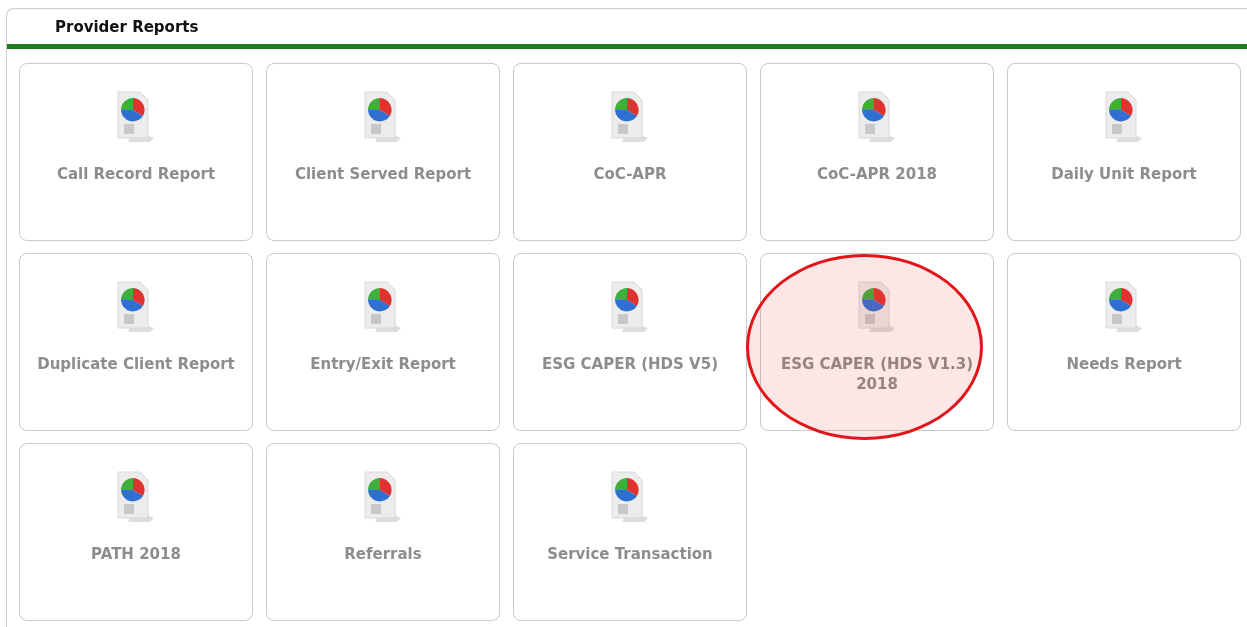  I want to click on report-tile: PATH 2018, so click(136, 532).